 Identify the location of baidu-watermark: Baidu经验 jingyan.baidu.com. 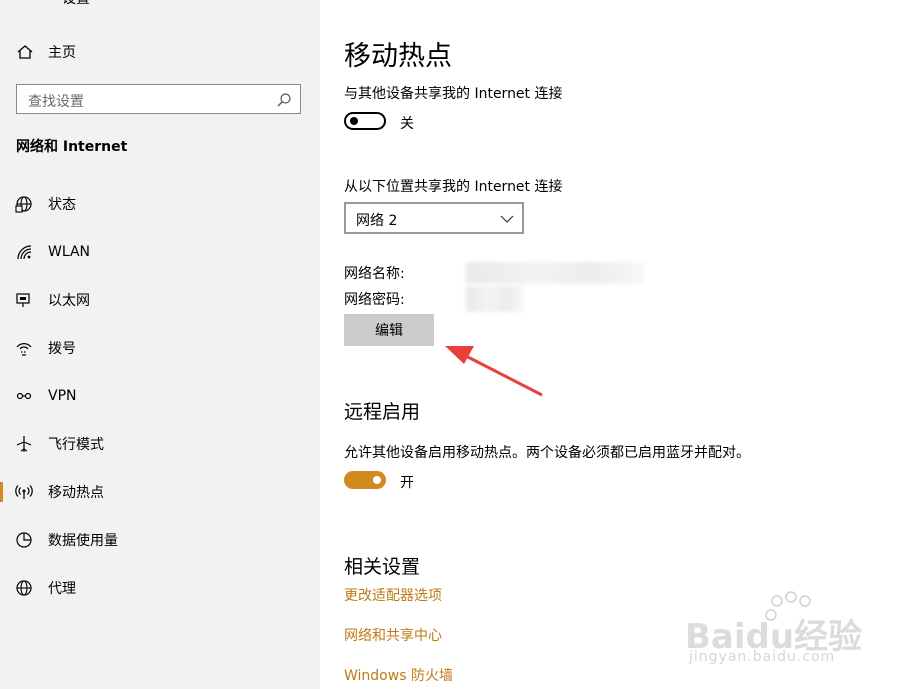
(785, 632).